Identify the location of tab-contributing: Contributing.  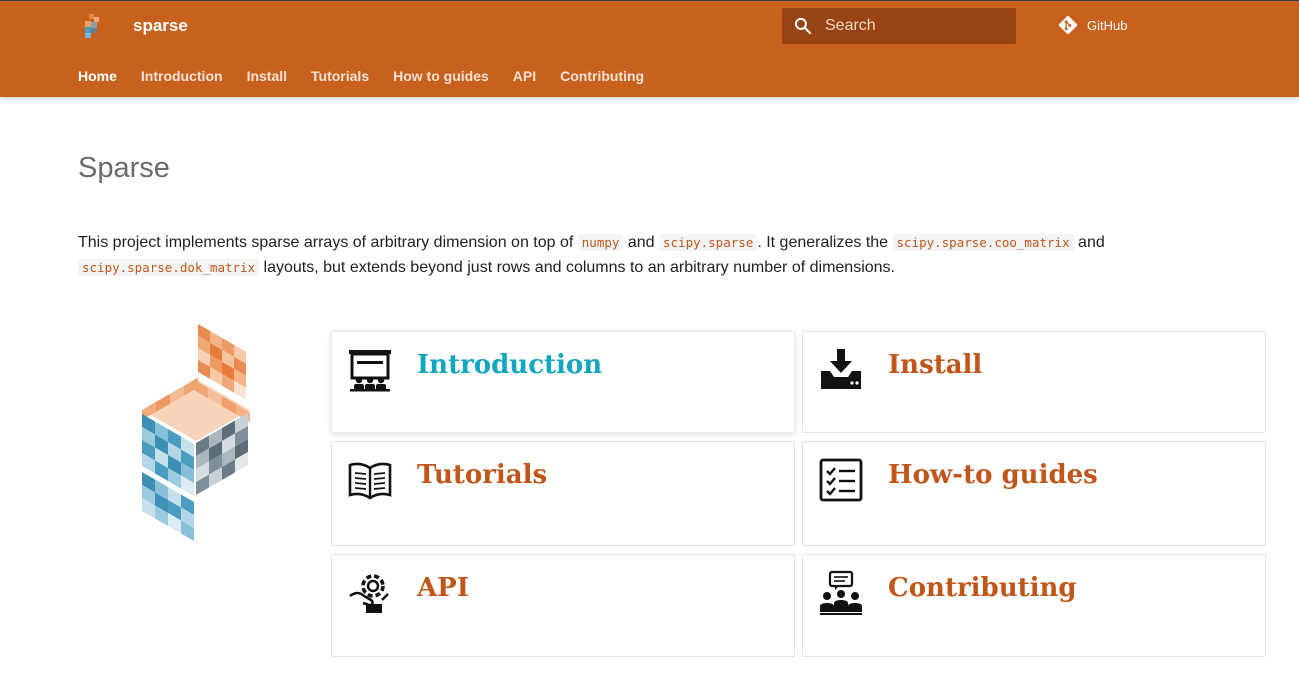
(602, 76).